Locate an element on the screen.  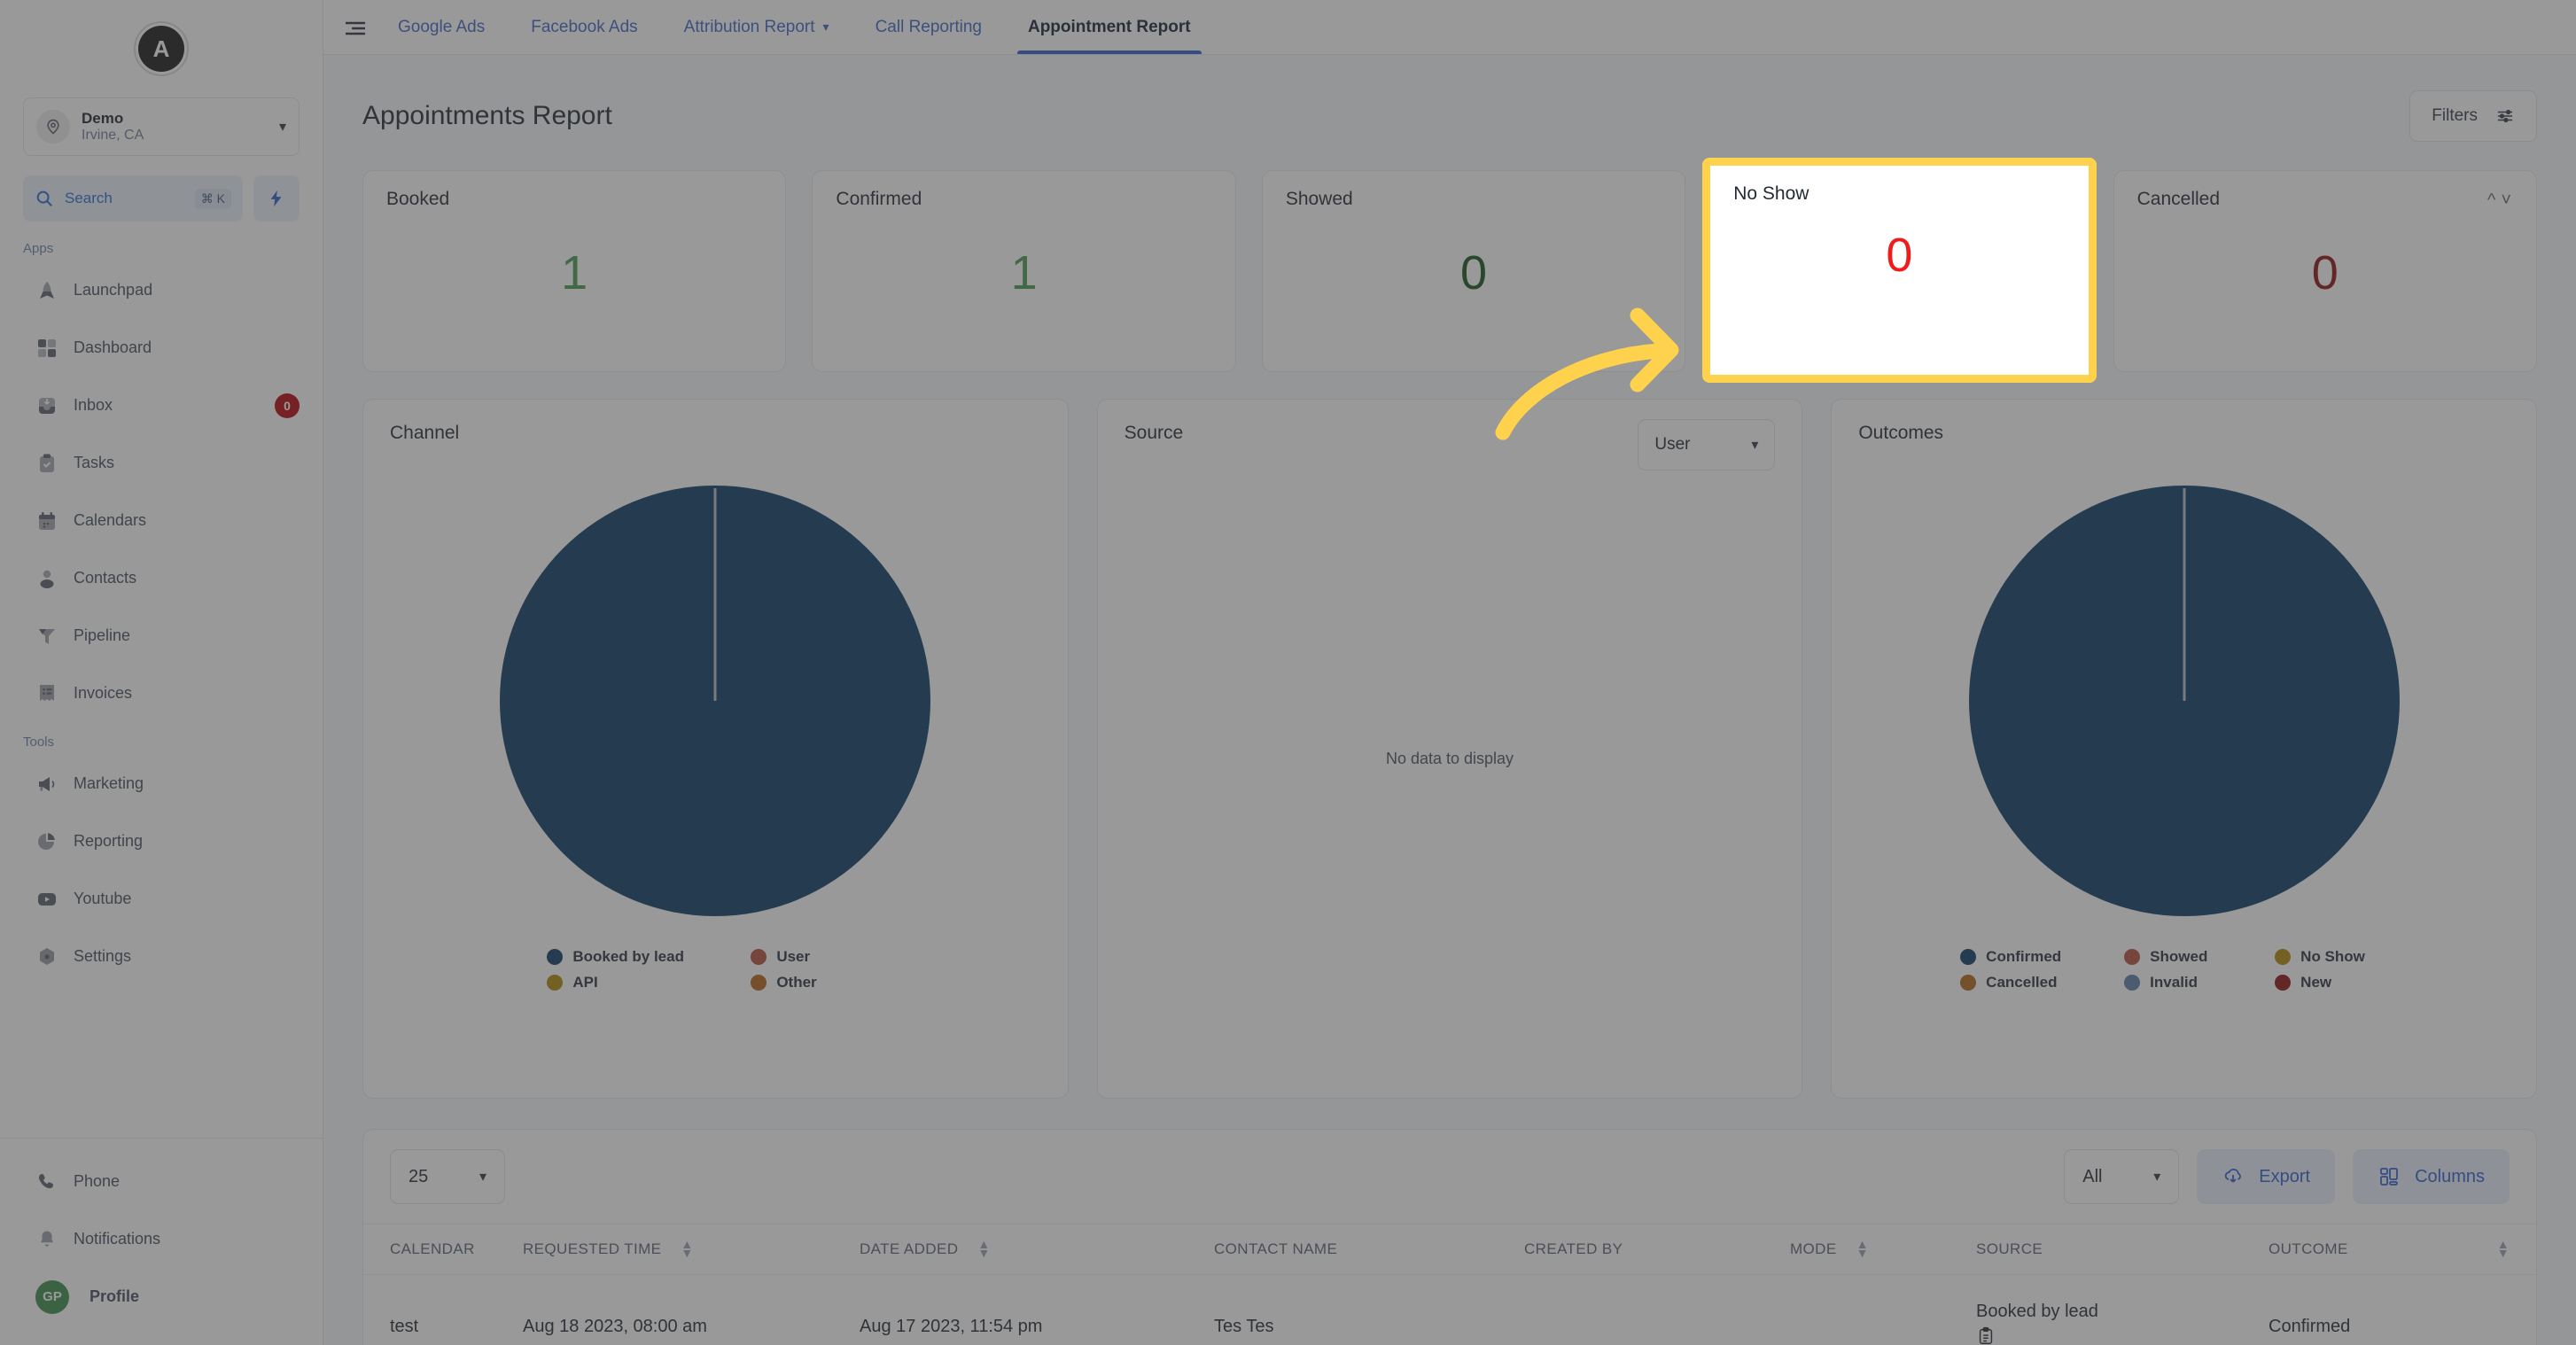
columns-label: Columns is located at coordinates (2450, 1176).